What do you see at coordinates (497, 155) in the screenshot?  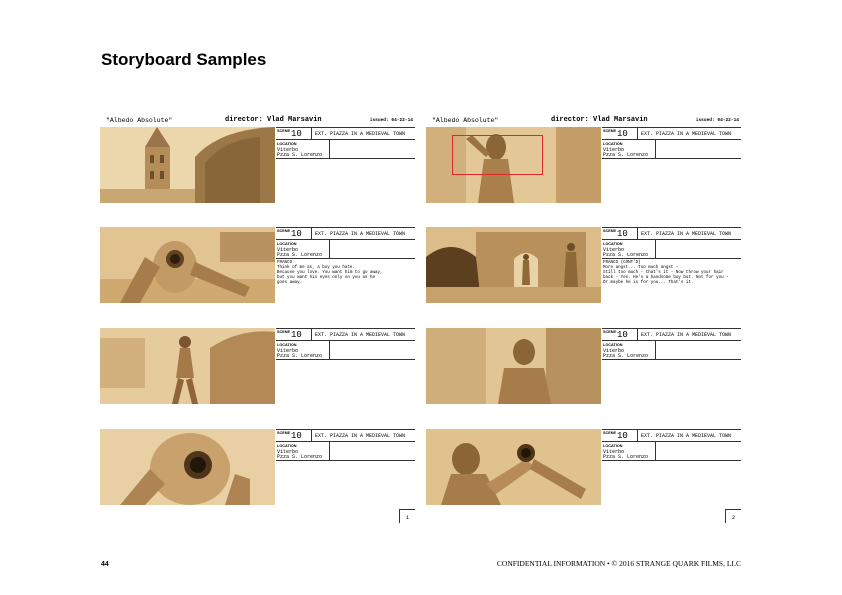 I see `selection-highlight` at bounding box center [497, 155].